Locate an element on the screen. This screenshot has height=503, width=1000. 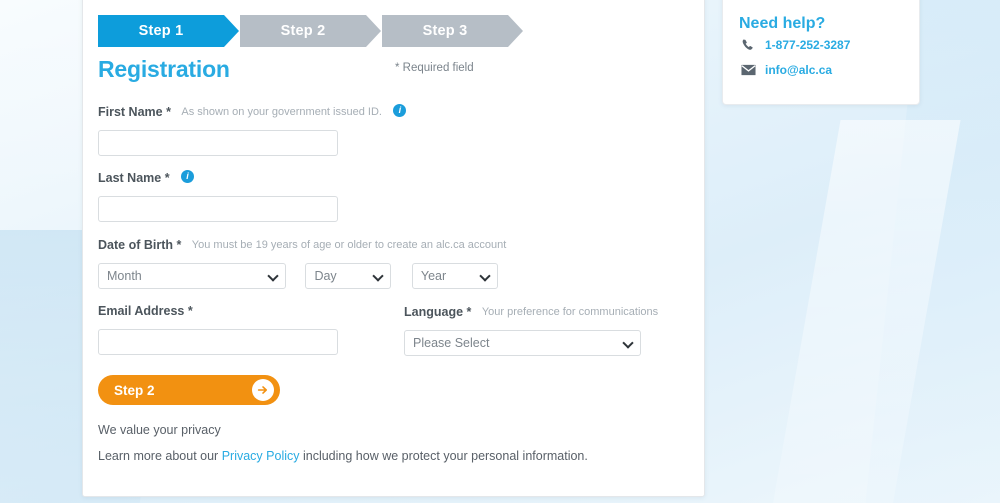
dob-month-value: Month is located at coordinates (192, 276).